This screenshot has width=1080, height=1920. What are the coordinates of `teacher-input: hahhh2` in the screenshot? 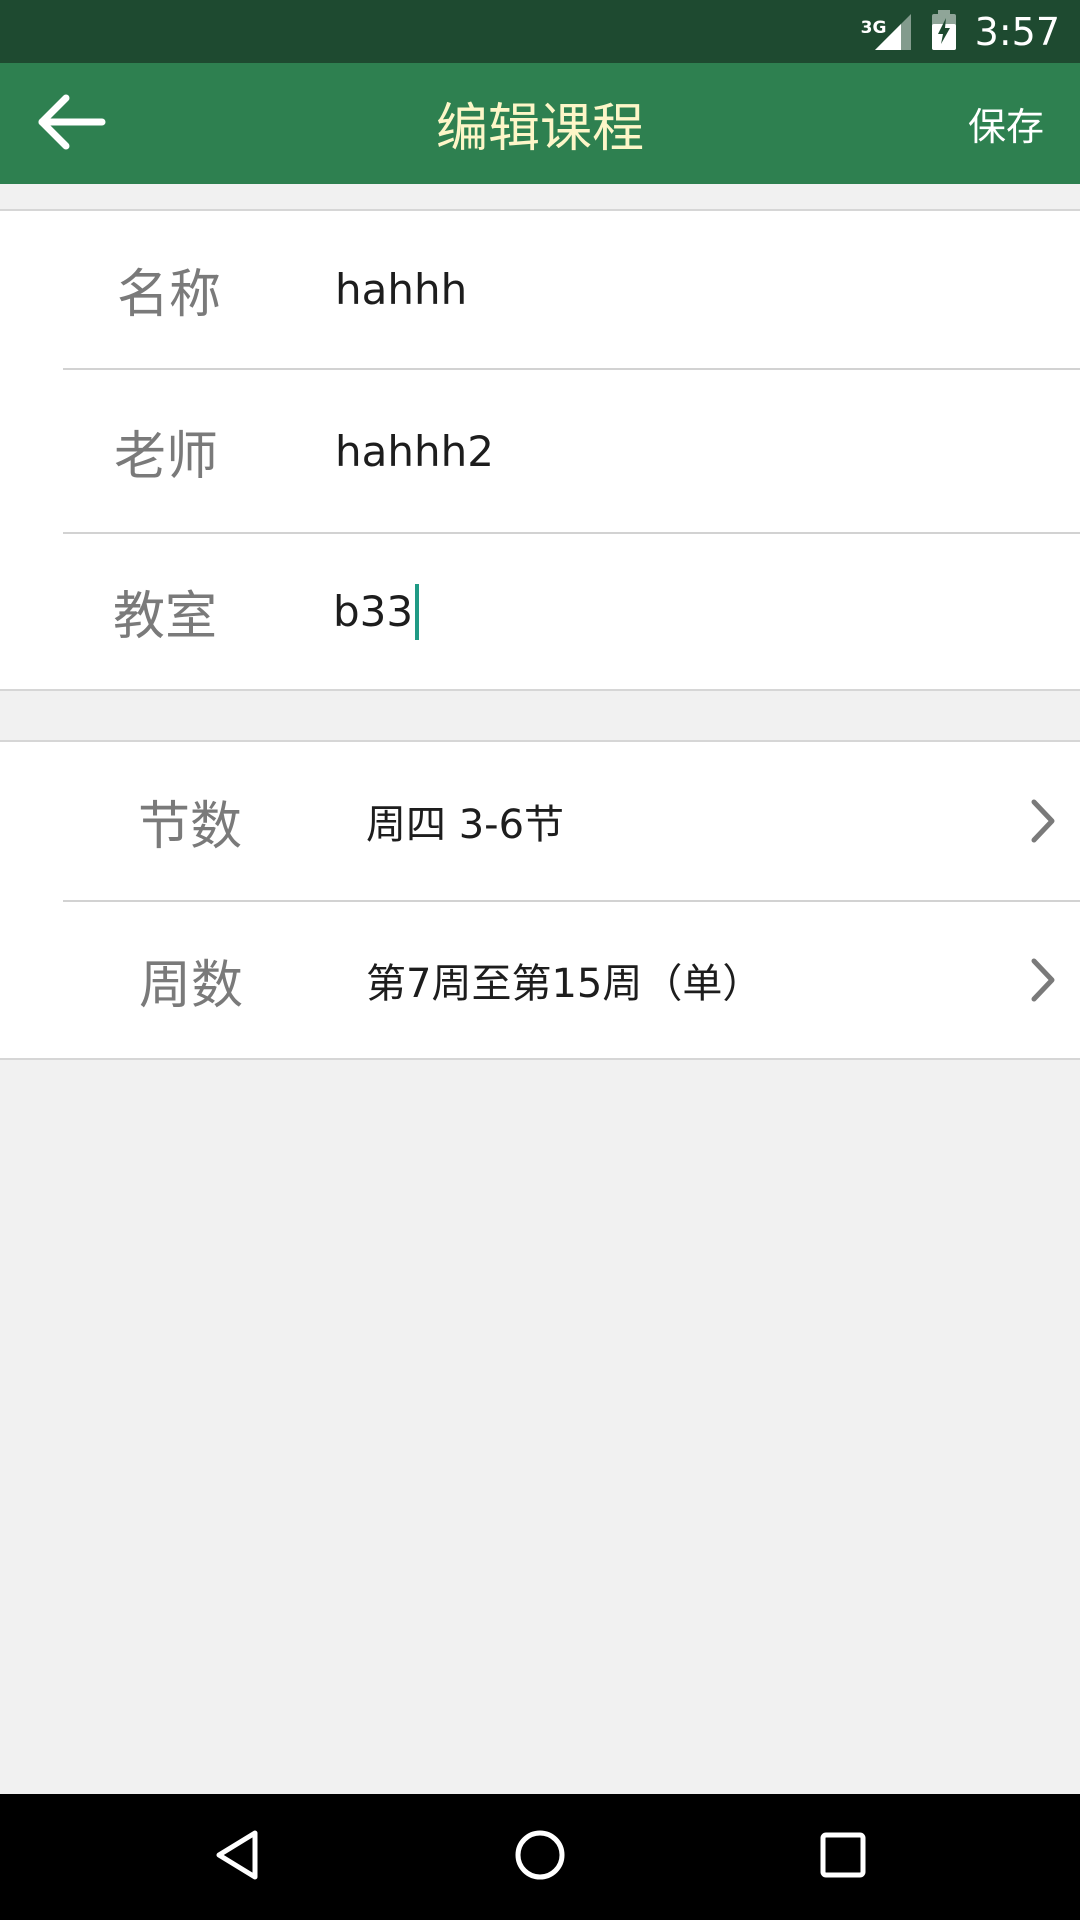 It's located at (707, 451).